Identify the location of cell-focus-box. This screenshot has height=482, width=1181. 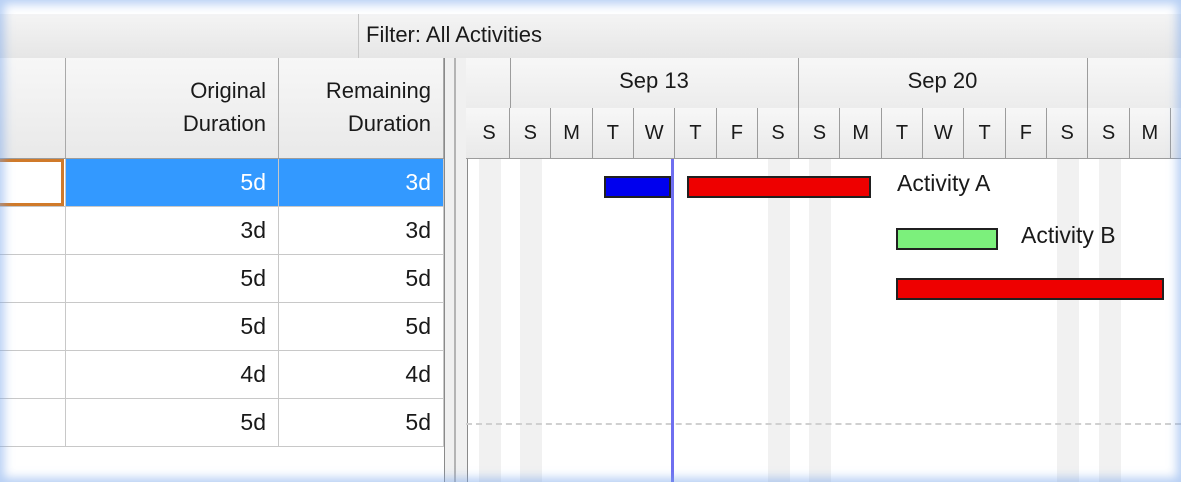
(32, 182).